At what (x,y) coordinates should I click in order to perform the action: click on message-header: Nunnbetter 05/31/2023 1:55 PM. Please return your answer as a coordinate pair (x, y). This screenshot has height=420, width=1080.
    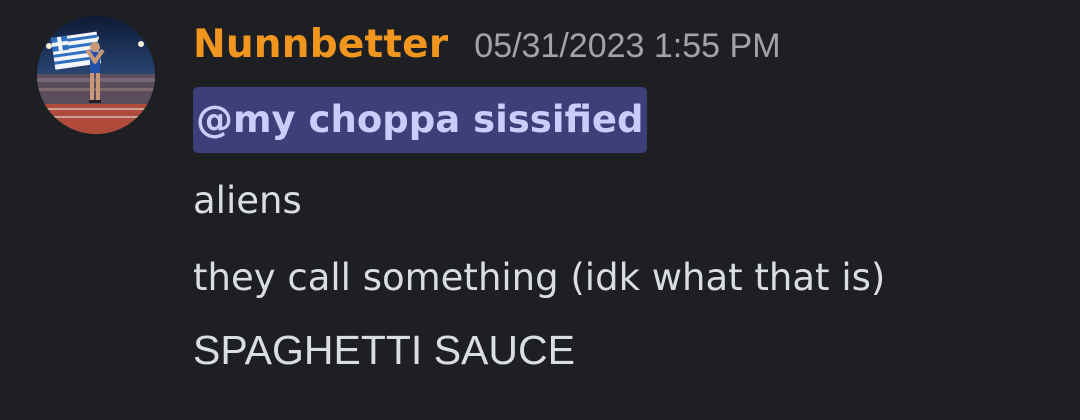
    Looking at the image, I should click on (487, 52).